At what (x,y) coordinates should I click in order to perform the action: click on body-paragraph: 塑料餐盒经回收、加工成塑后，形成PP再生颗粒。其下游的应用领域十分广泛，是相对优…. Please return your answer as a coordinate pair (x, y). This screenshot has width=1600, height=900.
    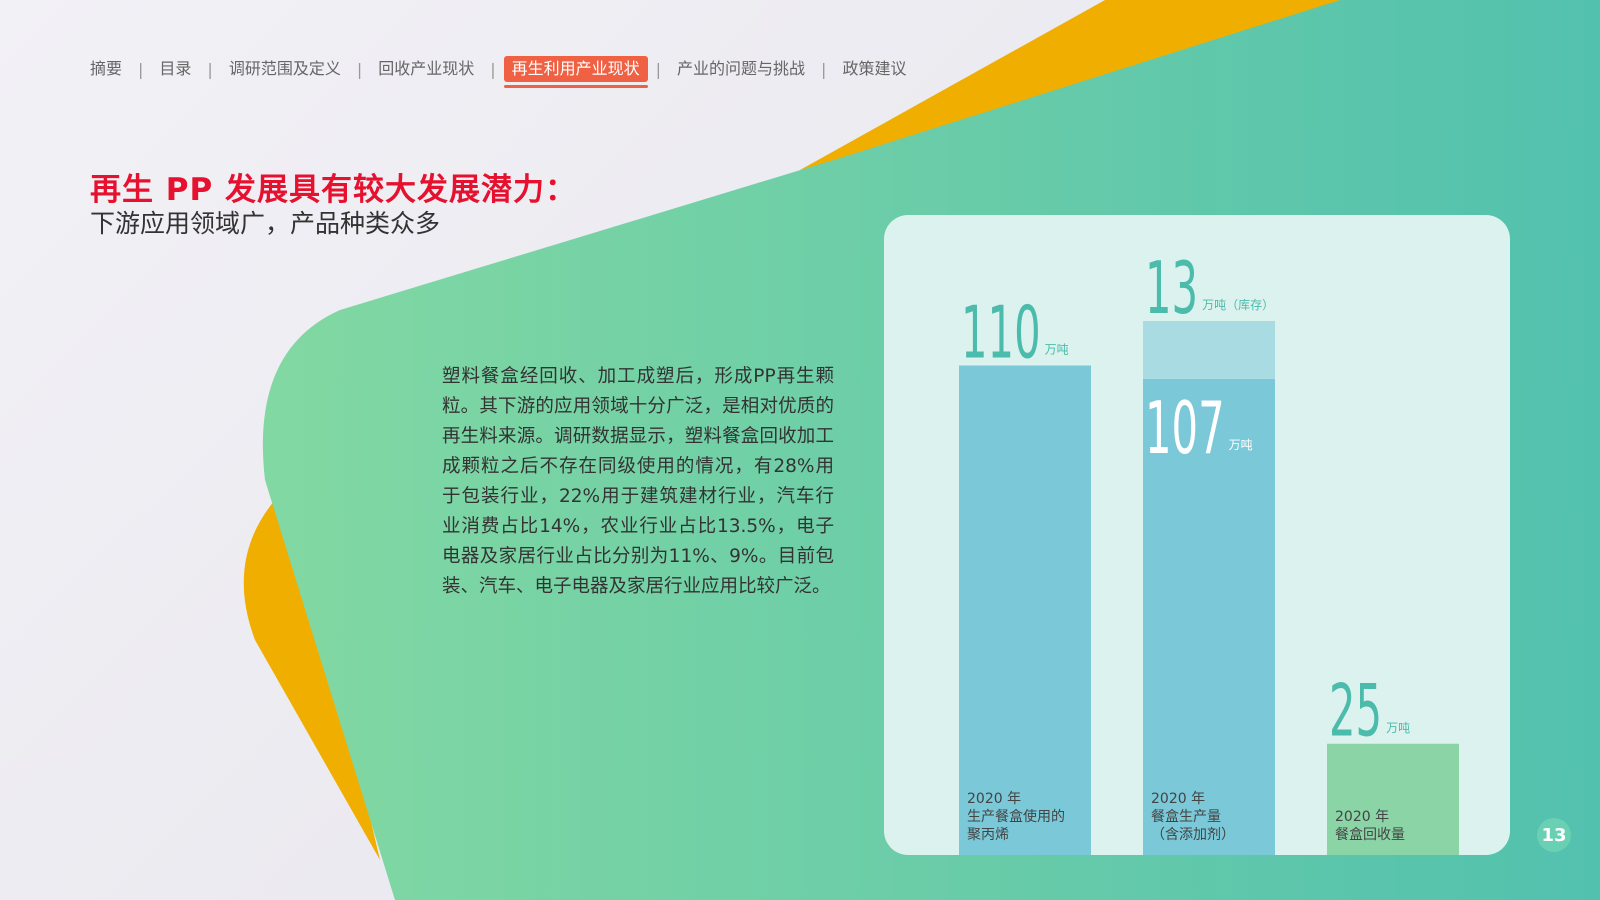
    Looking at the image, I should click on (638, 481).